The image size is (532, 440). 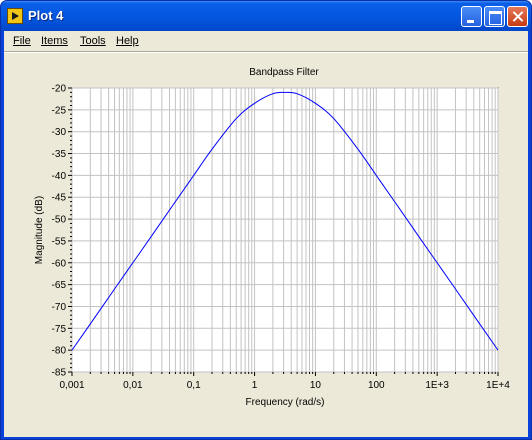 What do you see at coordinates (59, 154) in the screenshot?
I see `y-tick-label: -35` at bounding box center [59, 154].